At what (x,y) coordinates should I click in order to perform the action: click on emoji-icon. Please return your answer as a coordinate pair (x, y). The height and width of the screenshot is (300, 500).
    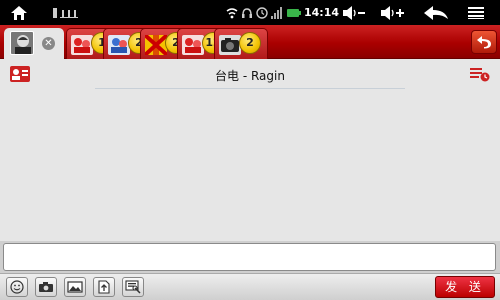
    Looking at the image, I should click on (17, 287).